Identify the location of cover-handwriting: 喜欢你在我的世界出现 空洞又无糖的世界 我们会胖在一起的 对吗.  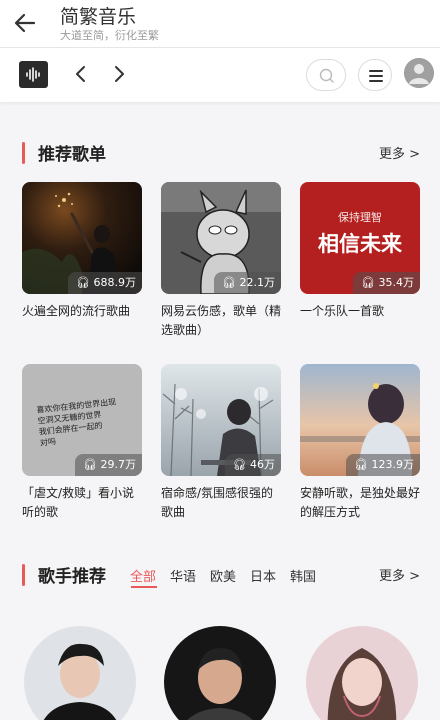
(83, 421).